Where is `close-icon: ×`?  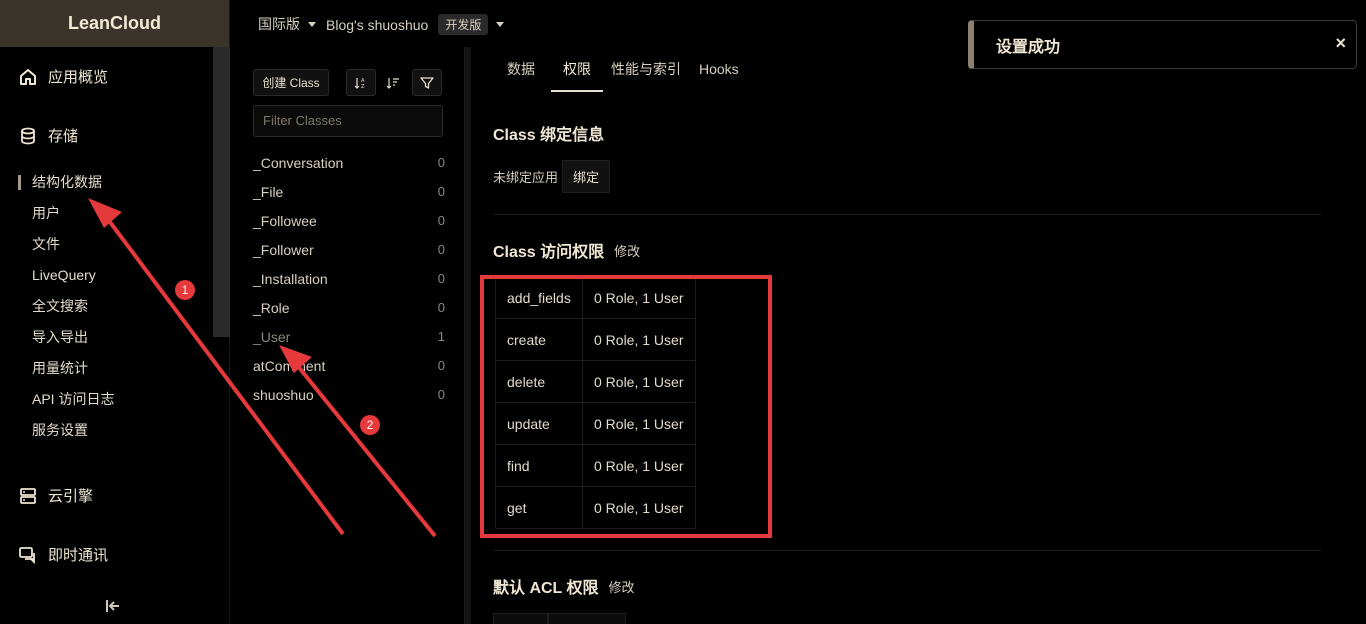 close-icon: × is located at coordinates (1340, 43).